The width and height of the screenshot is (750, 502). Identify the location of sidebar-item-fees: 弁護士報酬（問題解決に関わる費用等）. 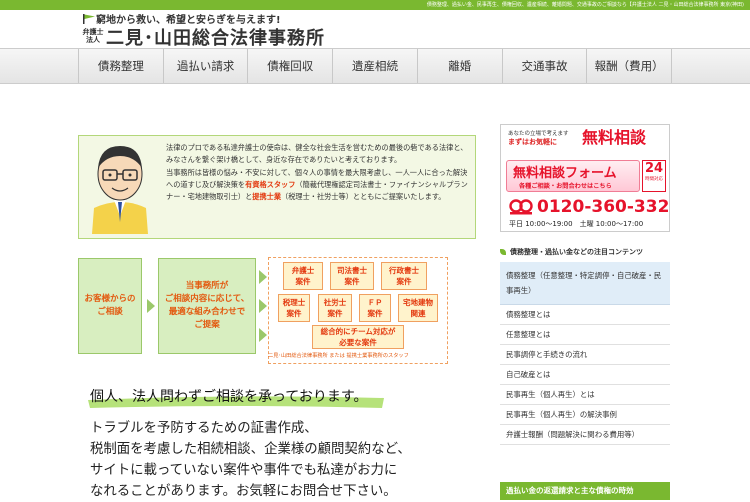
(585, 435).